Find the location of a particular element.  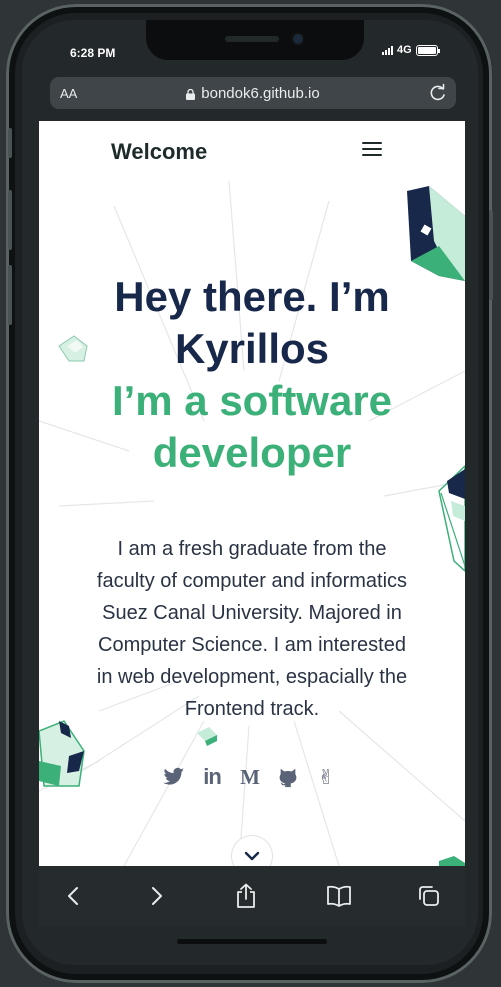

linkedin-glyph: in is located at coordinates (212, 776).